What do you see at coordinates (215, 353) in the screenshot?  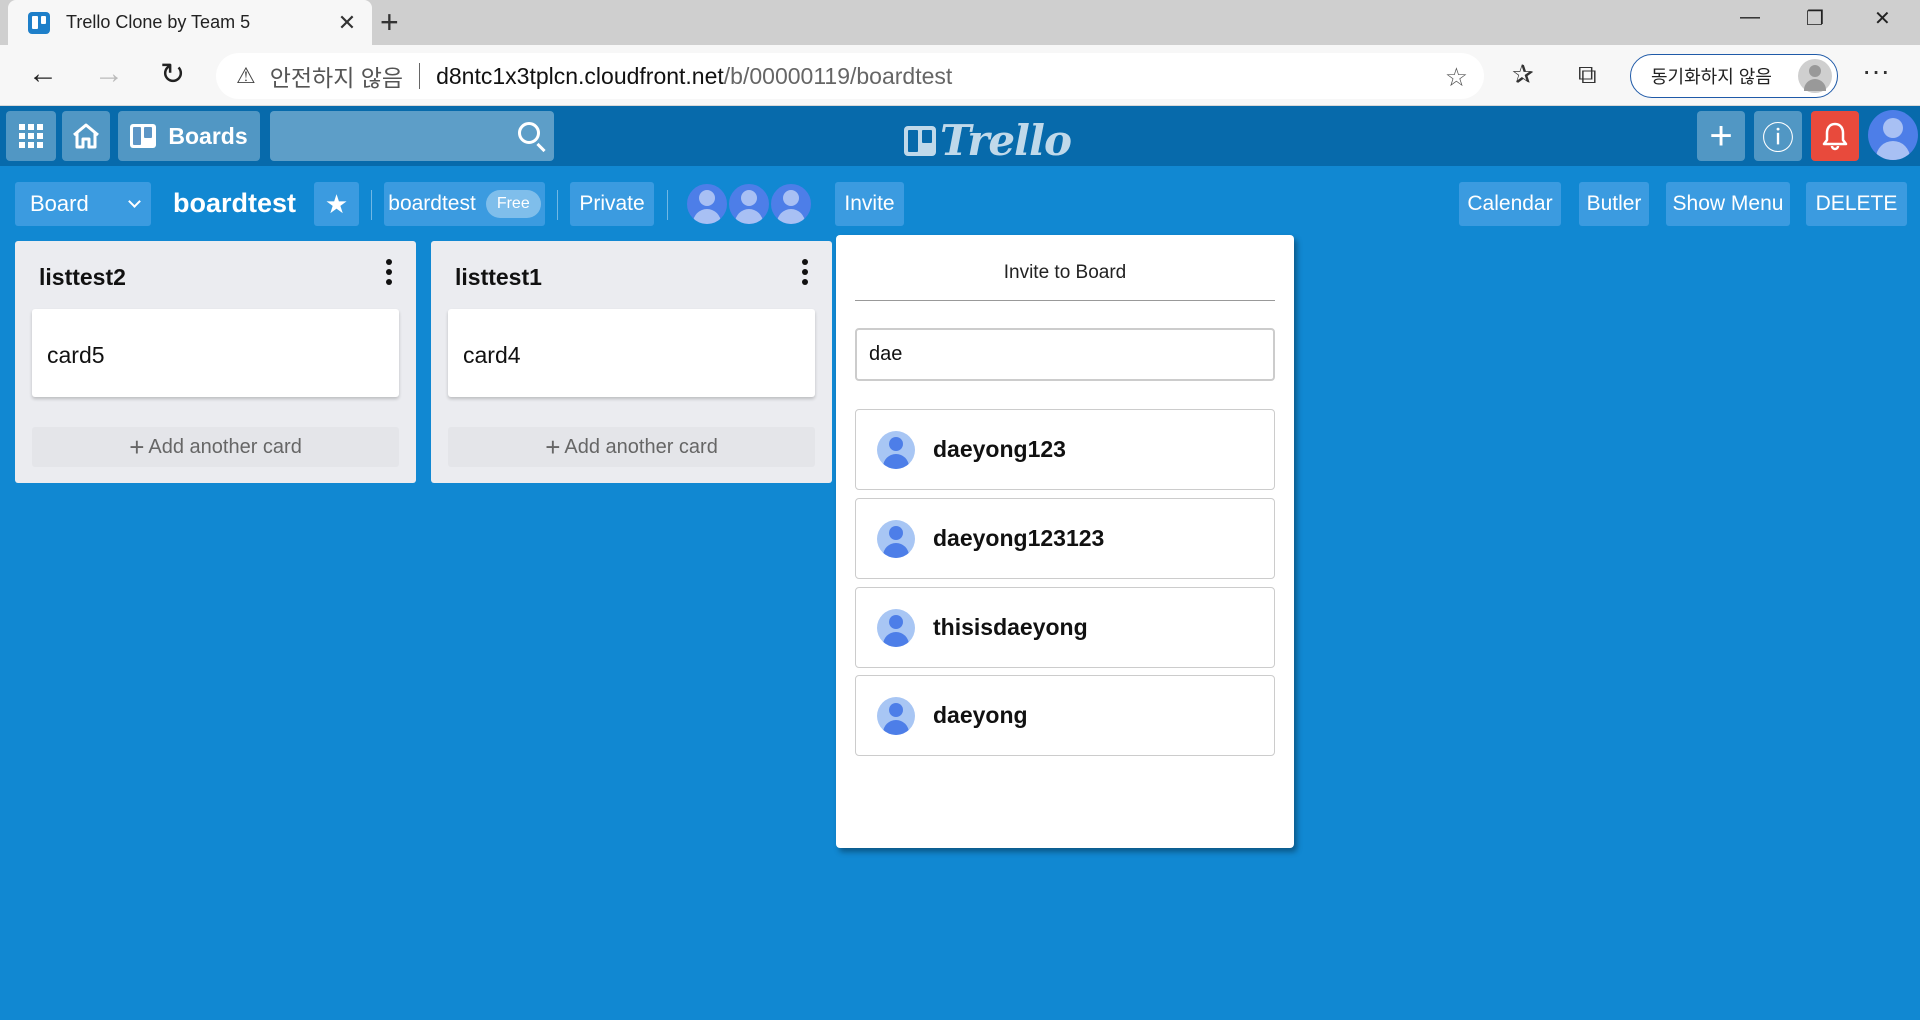 I see `card: card5` at bounding box center [215, 353].